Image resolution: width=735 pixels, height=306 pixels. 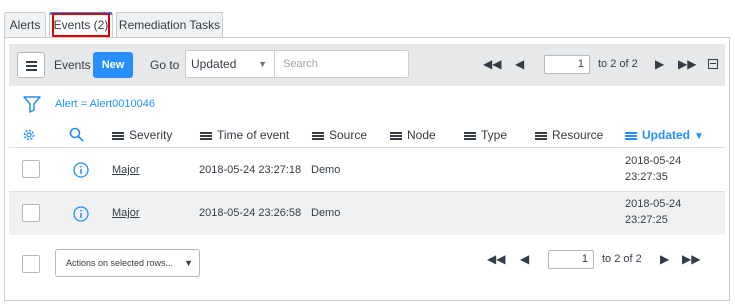 What do you see at coordinates (105, 104) in the screenshot?
I see `filter-breadcrumb: Alert = Alert0010046` at bounding box center [105, 104].